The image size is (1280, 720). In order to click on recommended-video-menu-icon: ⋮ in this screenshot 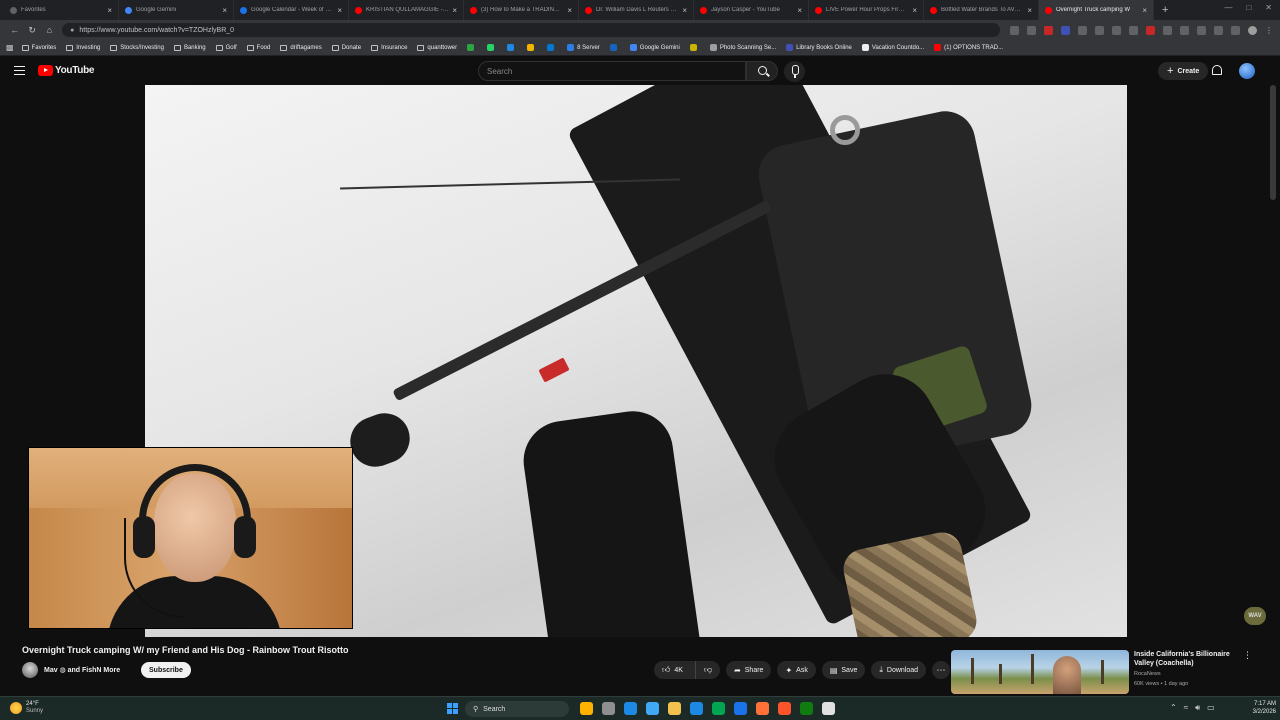, I will do `click(1247, 655)`.